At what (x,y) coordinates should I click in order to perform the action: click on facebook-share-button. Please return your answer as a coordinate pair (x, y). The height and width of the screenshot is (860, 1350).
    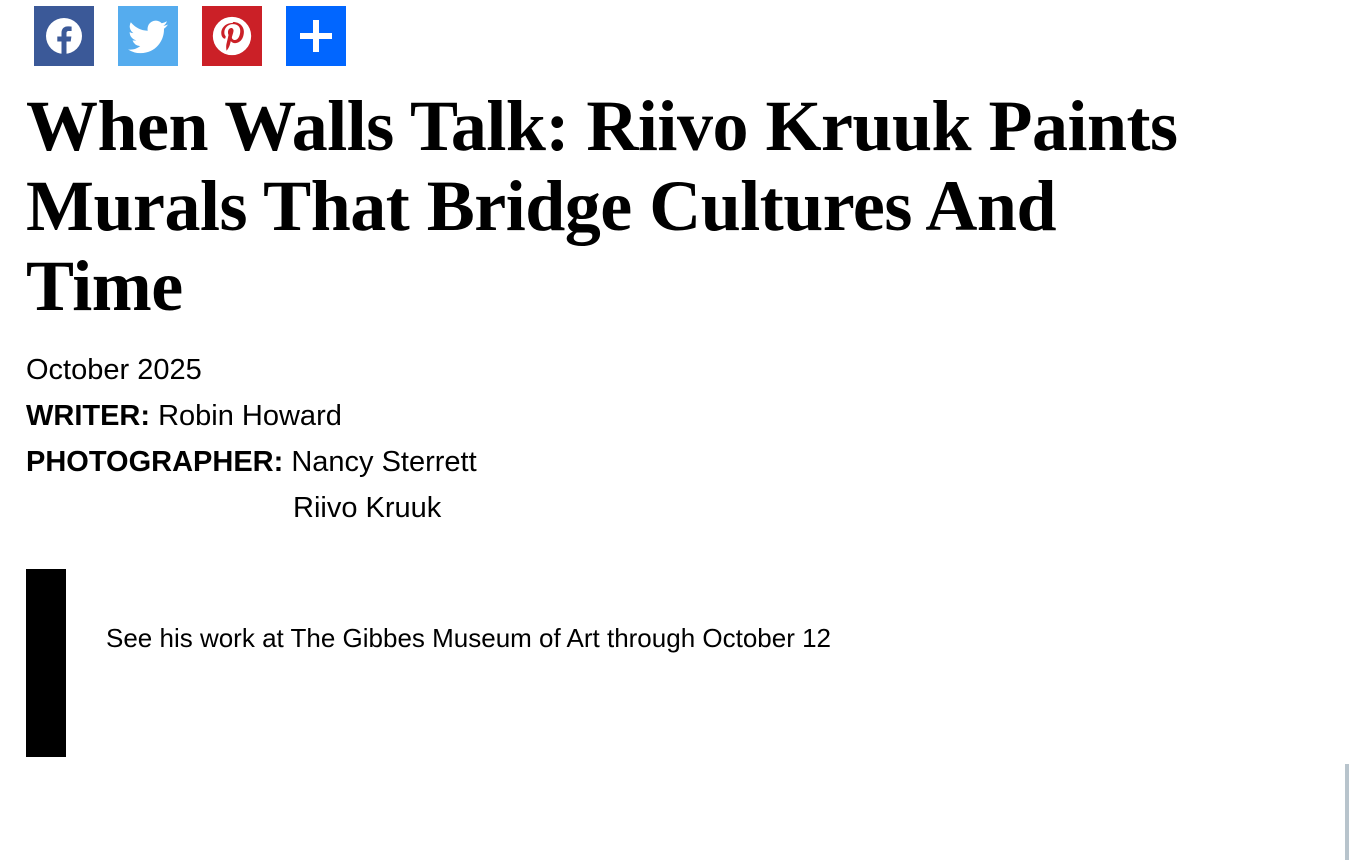
    Looking at the image, I should click on (64, 36).